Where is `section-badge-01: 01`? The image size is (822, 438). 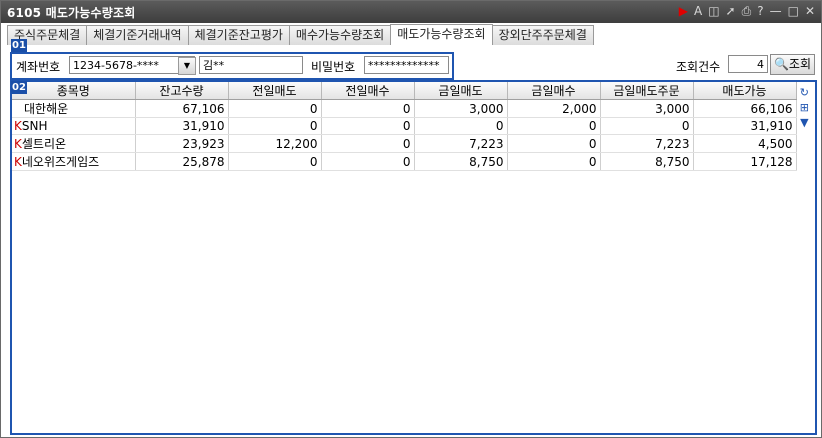 section-badge-01: 01 is located at coordinates (19, 45).